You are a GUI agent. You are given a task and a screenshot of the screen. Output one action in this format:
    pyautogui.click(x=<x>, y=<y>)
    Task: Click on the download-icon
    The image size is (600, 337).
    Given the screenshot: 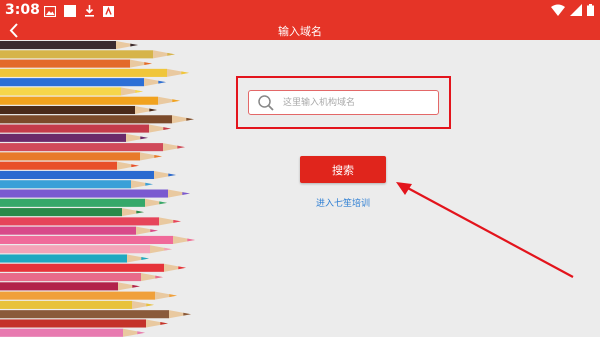 What is the action you would take?
    pyautogui.click(x=89, y=11)
    